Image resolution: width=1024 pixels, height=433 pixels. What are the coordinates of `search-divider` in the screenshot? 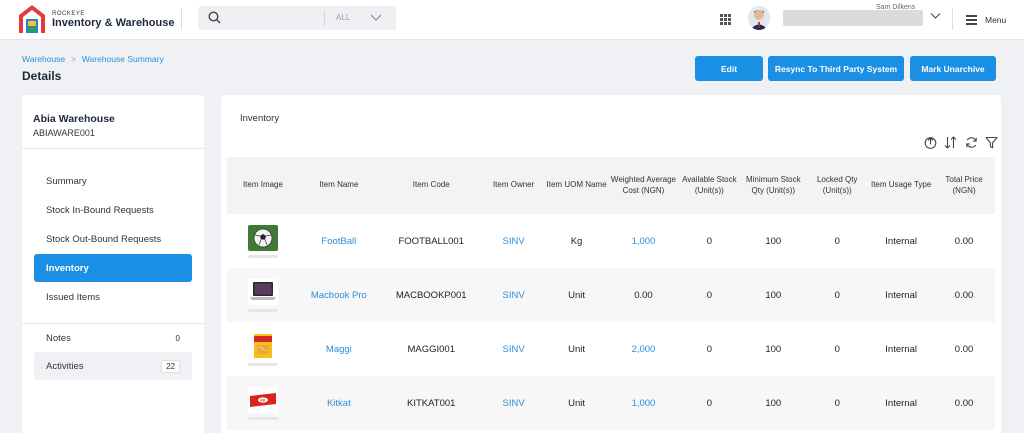 It's located at (324, 18).